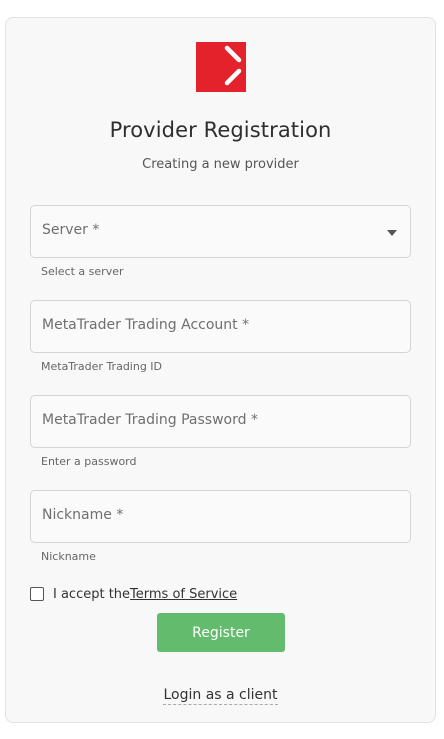  Describe the element at coordinates (37, 594) in the screenshot. I see `terms-checkbox` at that location.